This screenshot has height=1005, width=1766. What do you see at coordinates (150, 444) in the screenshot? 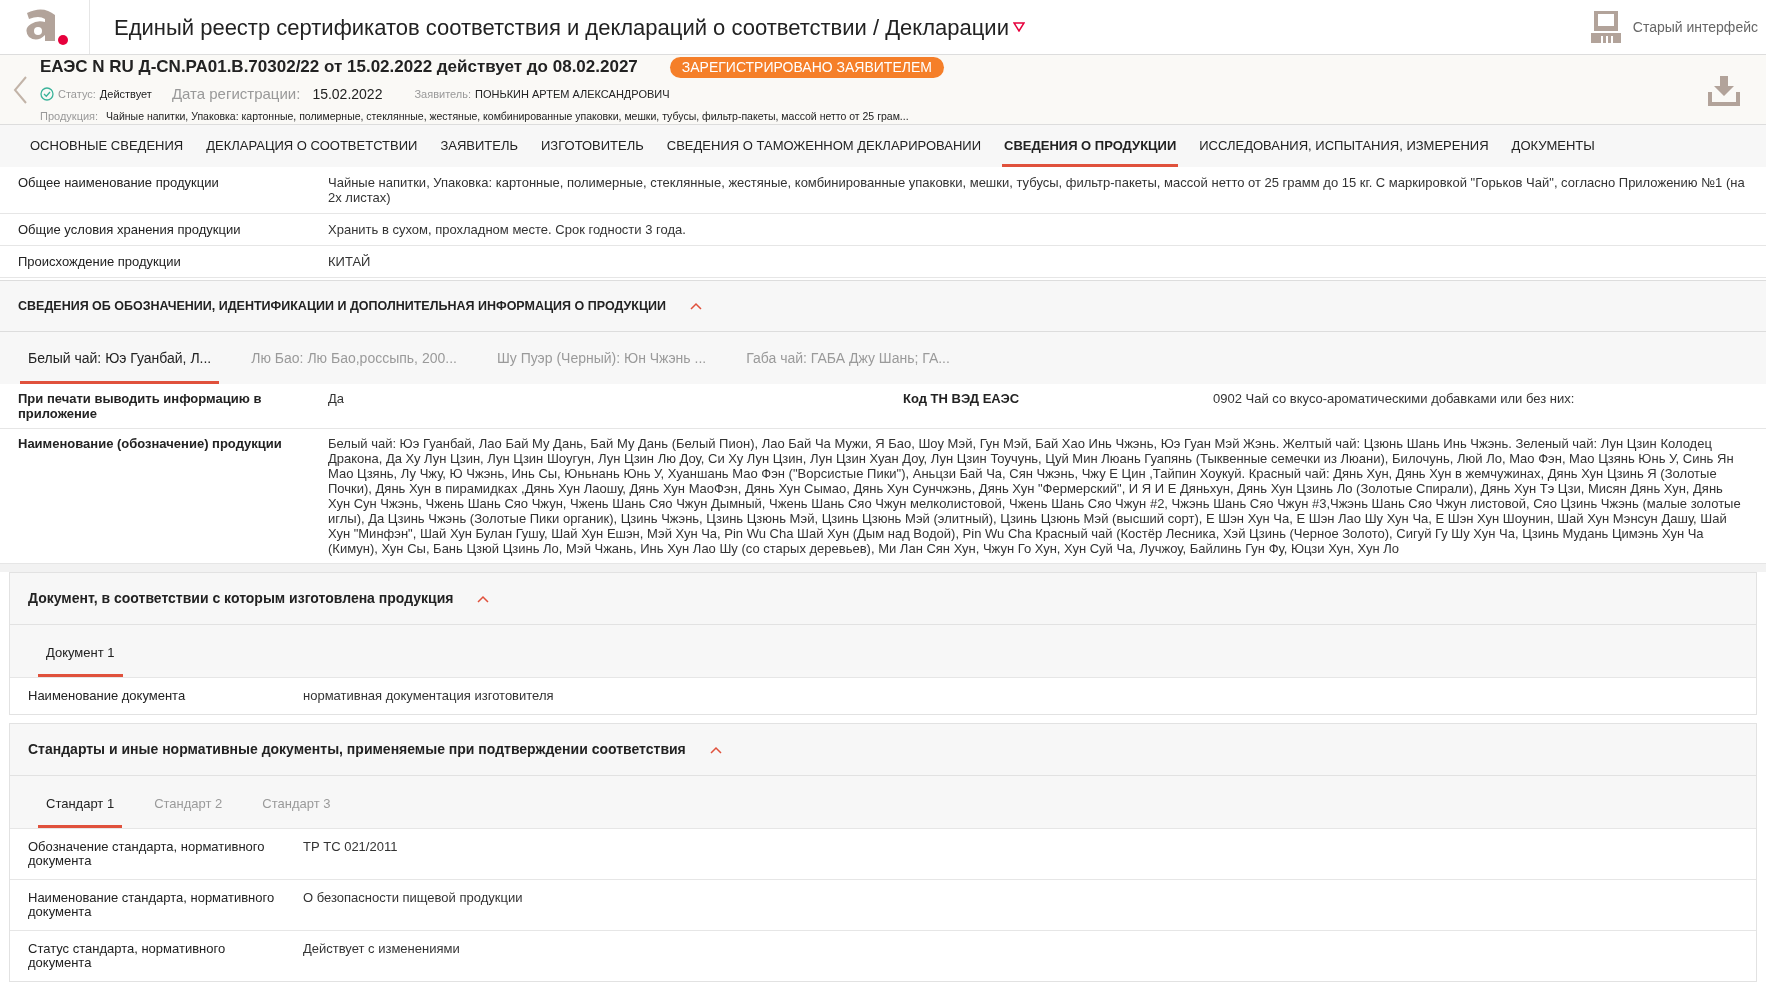
I see `field-label: Наименование (обозначение) продукции` at bounding box center [150, 444].